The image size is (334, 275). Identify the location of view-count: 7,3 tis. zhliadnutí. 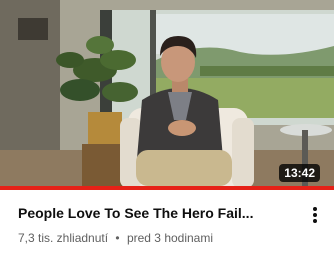
(63, 238).